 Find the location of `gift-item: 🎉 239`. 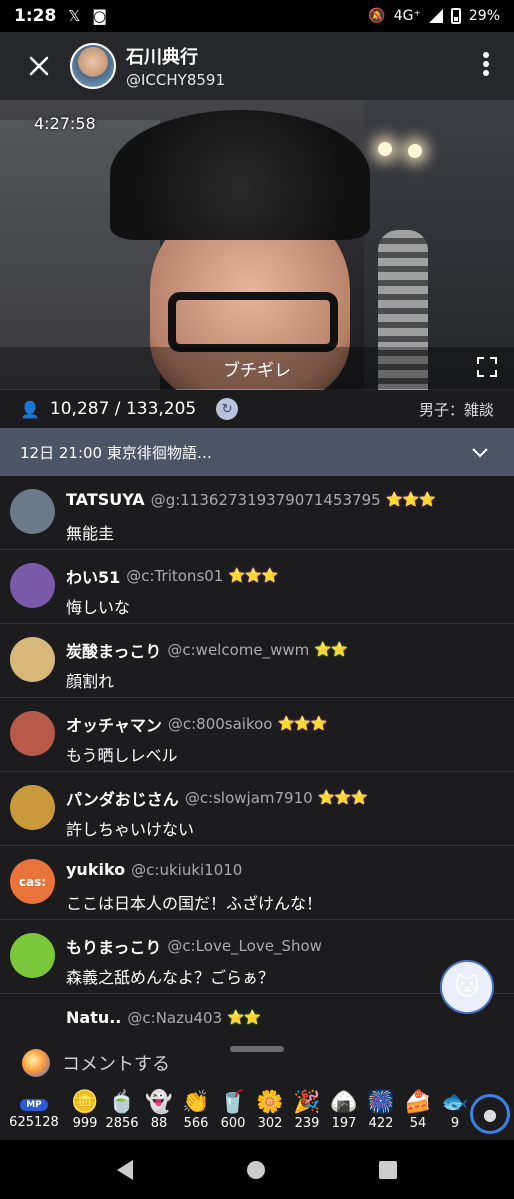

gift-item: 🎉 239 is located at coordinates (307, 1109).